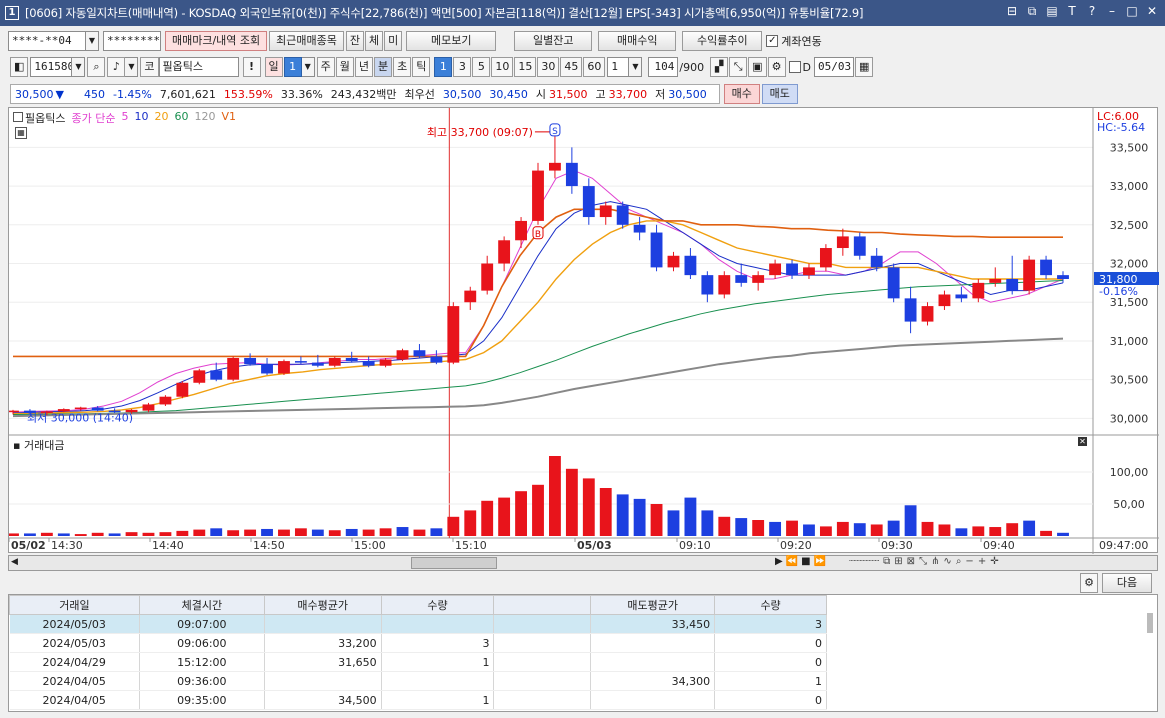  What do you see at coordinates (451, 41) in the screenshot?
I see `memo-button: 메모보기` at bounding box center [451, 41].